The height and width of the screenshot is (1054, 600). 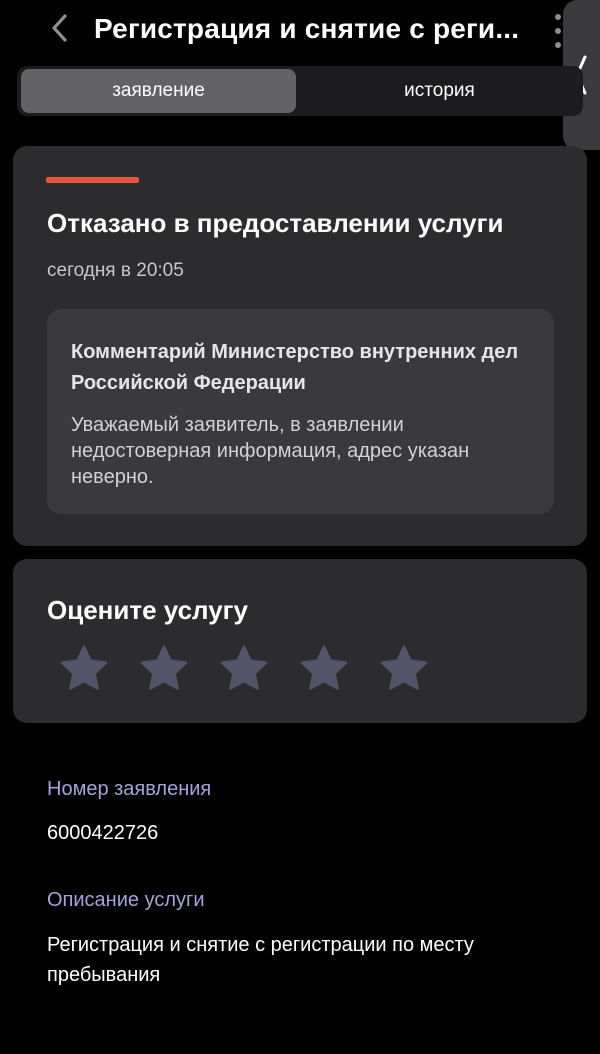 I want to click on rating-card: Оцените услугу, so click(x=300, y=641).